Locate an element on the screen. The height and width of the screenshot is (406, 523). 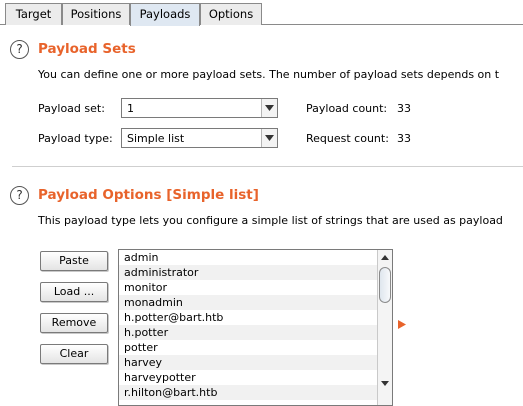
scroll-down-icon is located at coordinates (385, 383).